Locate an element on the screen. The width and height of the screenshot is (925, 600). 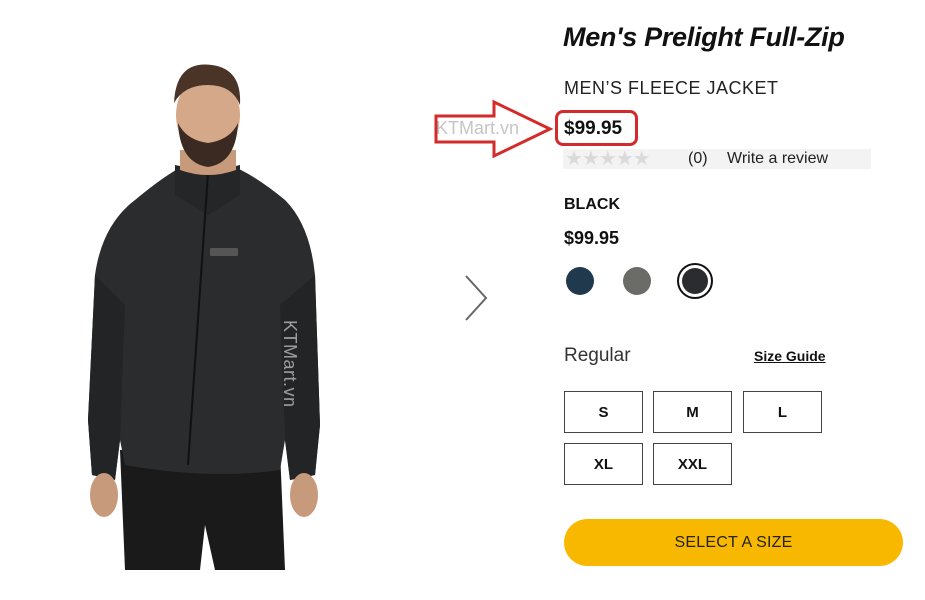
rating-row: ★★★★★ (0) Write a review is located at coordinates (717, 159).